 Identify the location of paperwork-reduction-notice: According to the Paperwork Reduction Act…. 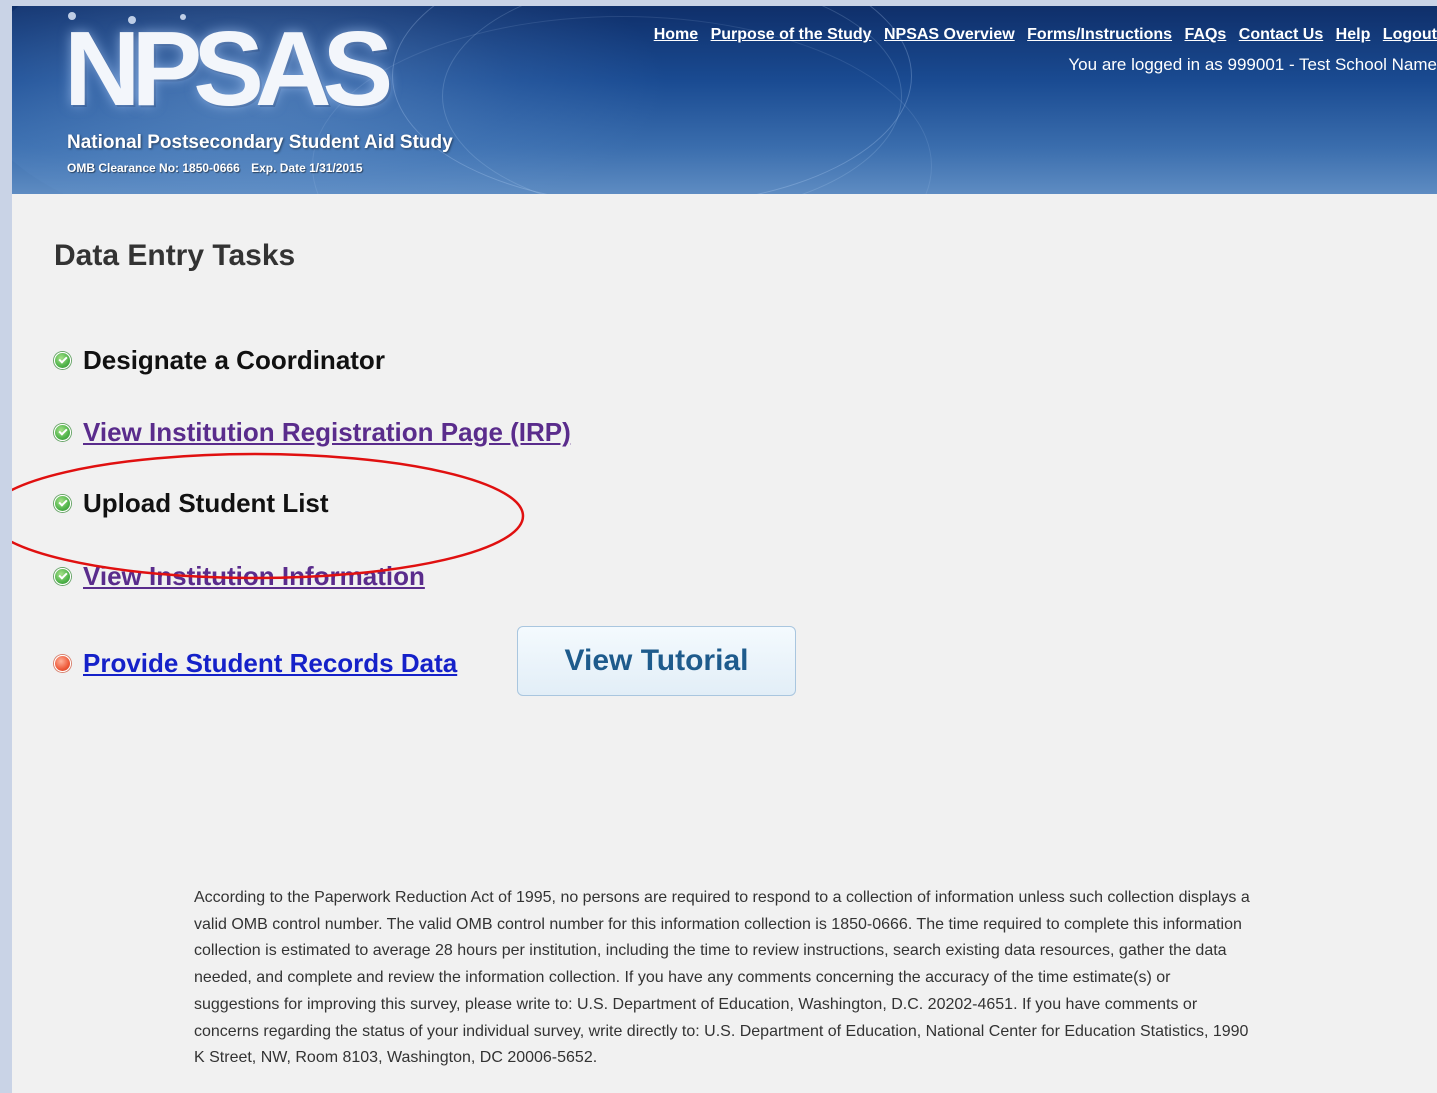
(722, 978).